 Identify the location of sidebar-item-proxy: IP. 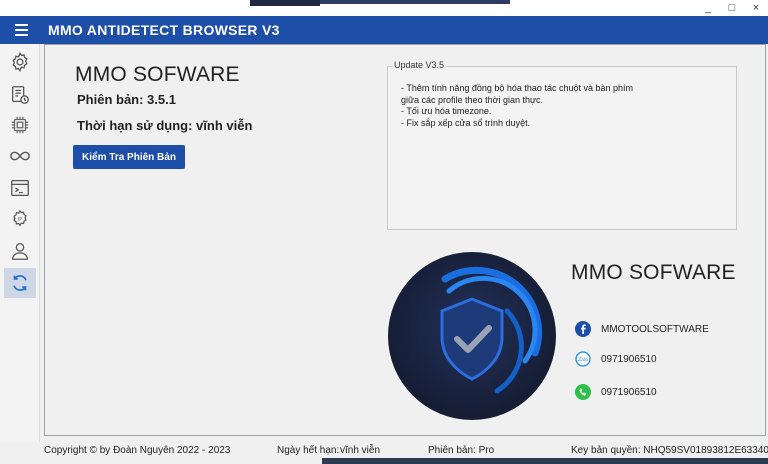
(20, 219).